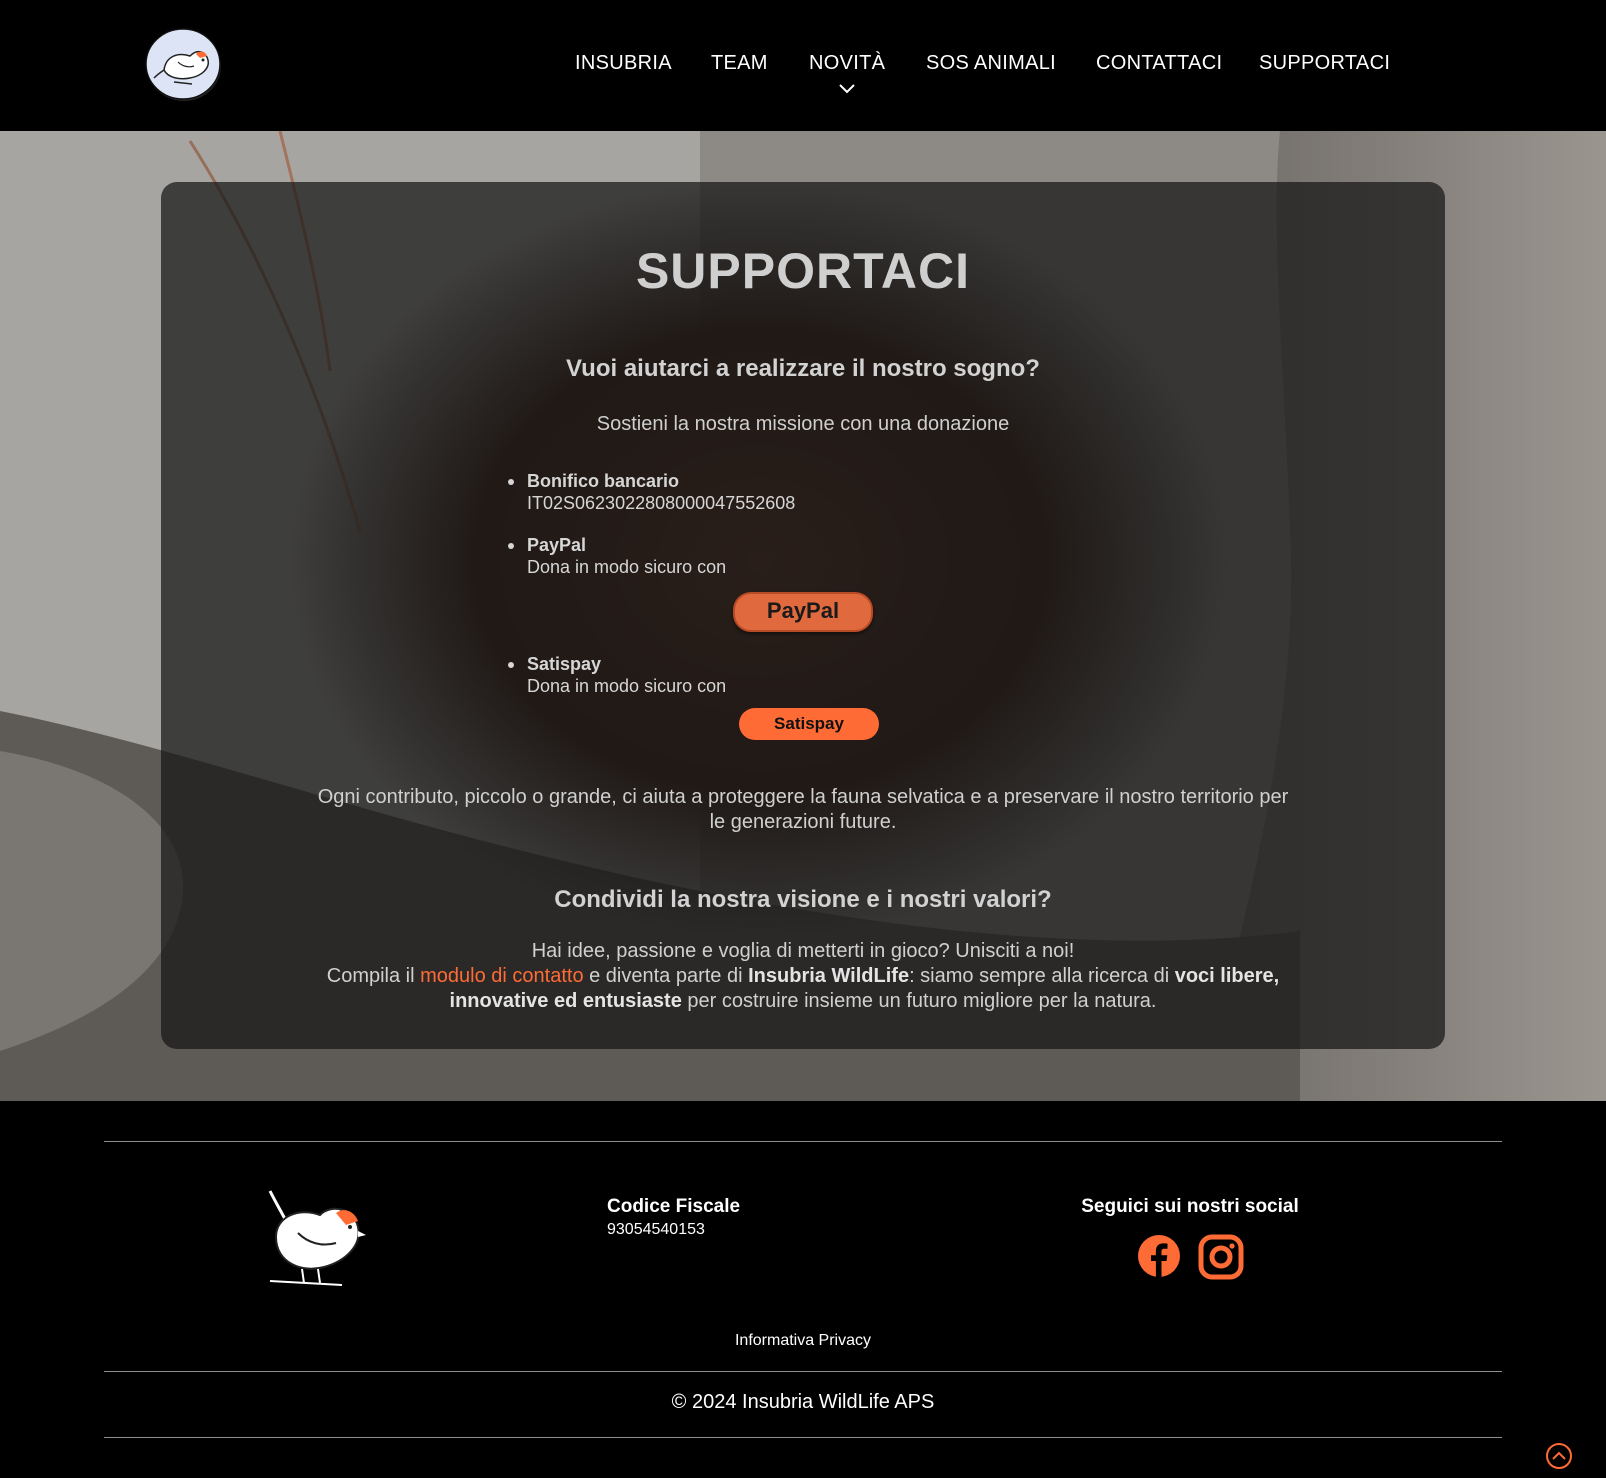 The image size is (1606, 1478). I want to click on fiscal-code-value: 93054540153, so click(656, 1229).